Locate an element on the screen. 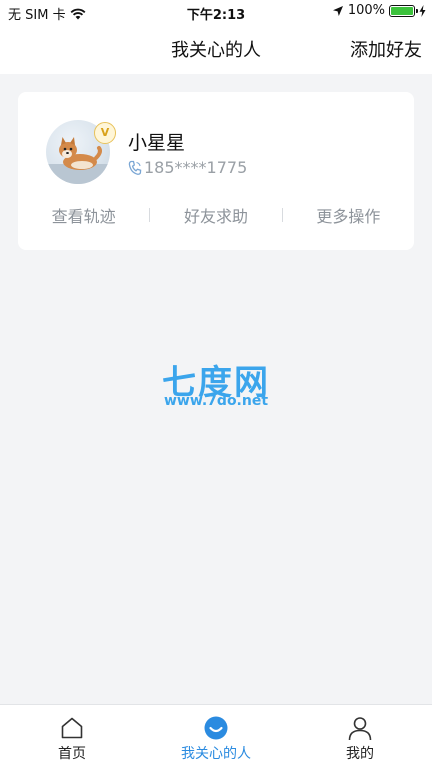 The image size is (432, 768). user-icon is located at coordinates (360, 729).